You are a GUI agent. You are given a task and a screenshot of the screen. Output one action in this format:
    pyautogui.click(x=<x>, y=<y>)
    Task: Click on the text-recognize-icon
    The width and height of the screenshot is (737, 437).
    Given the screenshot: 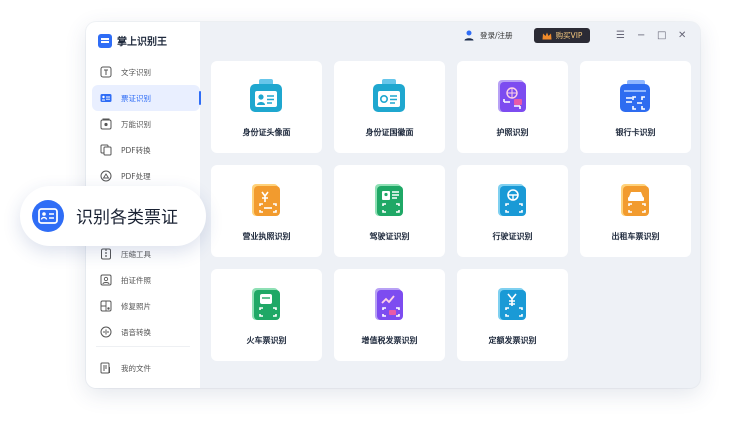 What is the action you would take?
    pyautogui.click(x=106, y=72)
    